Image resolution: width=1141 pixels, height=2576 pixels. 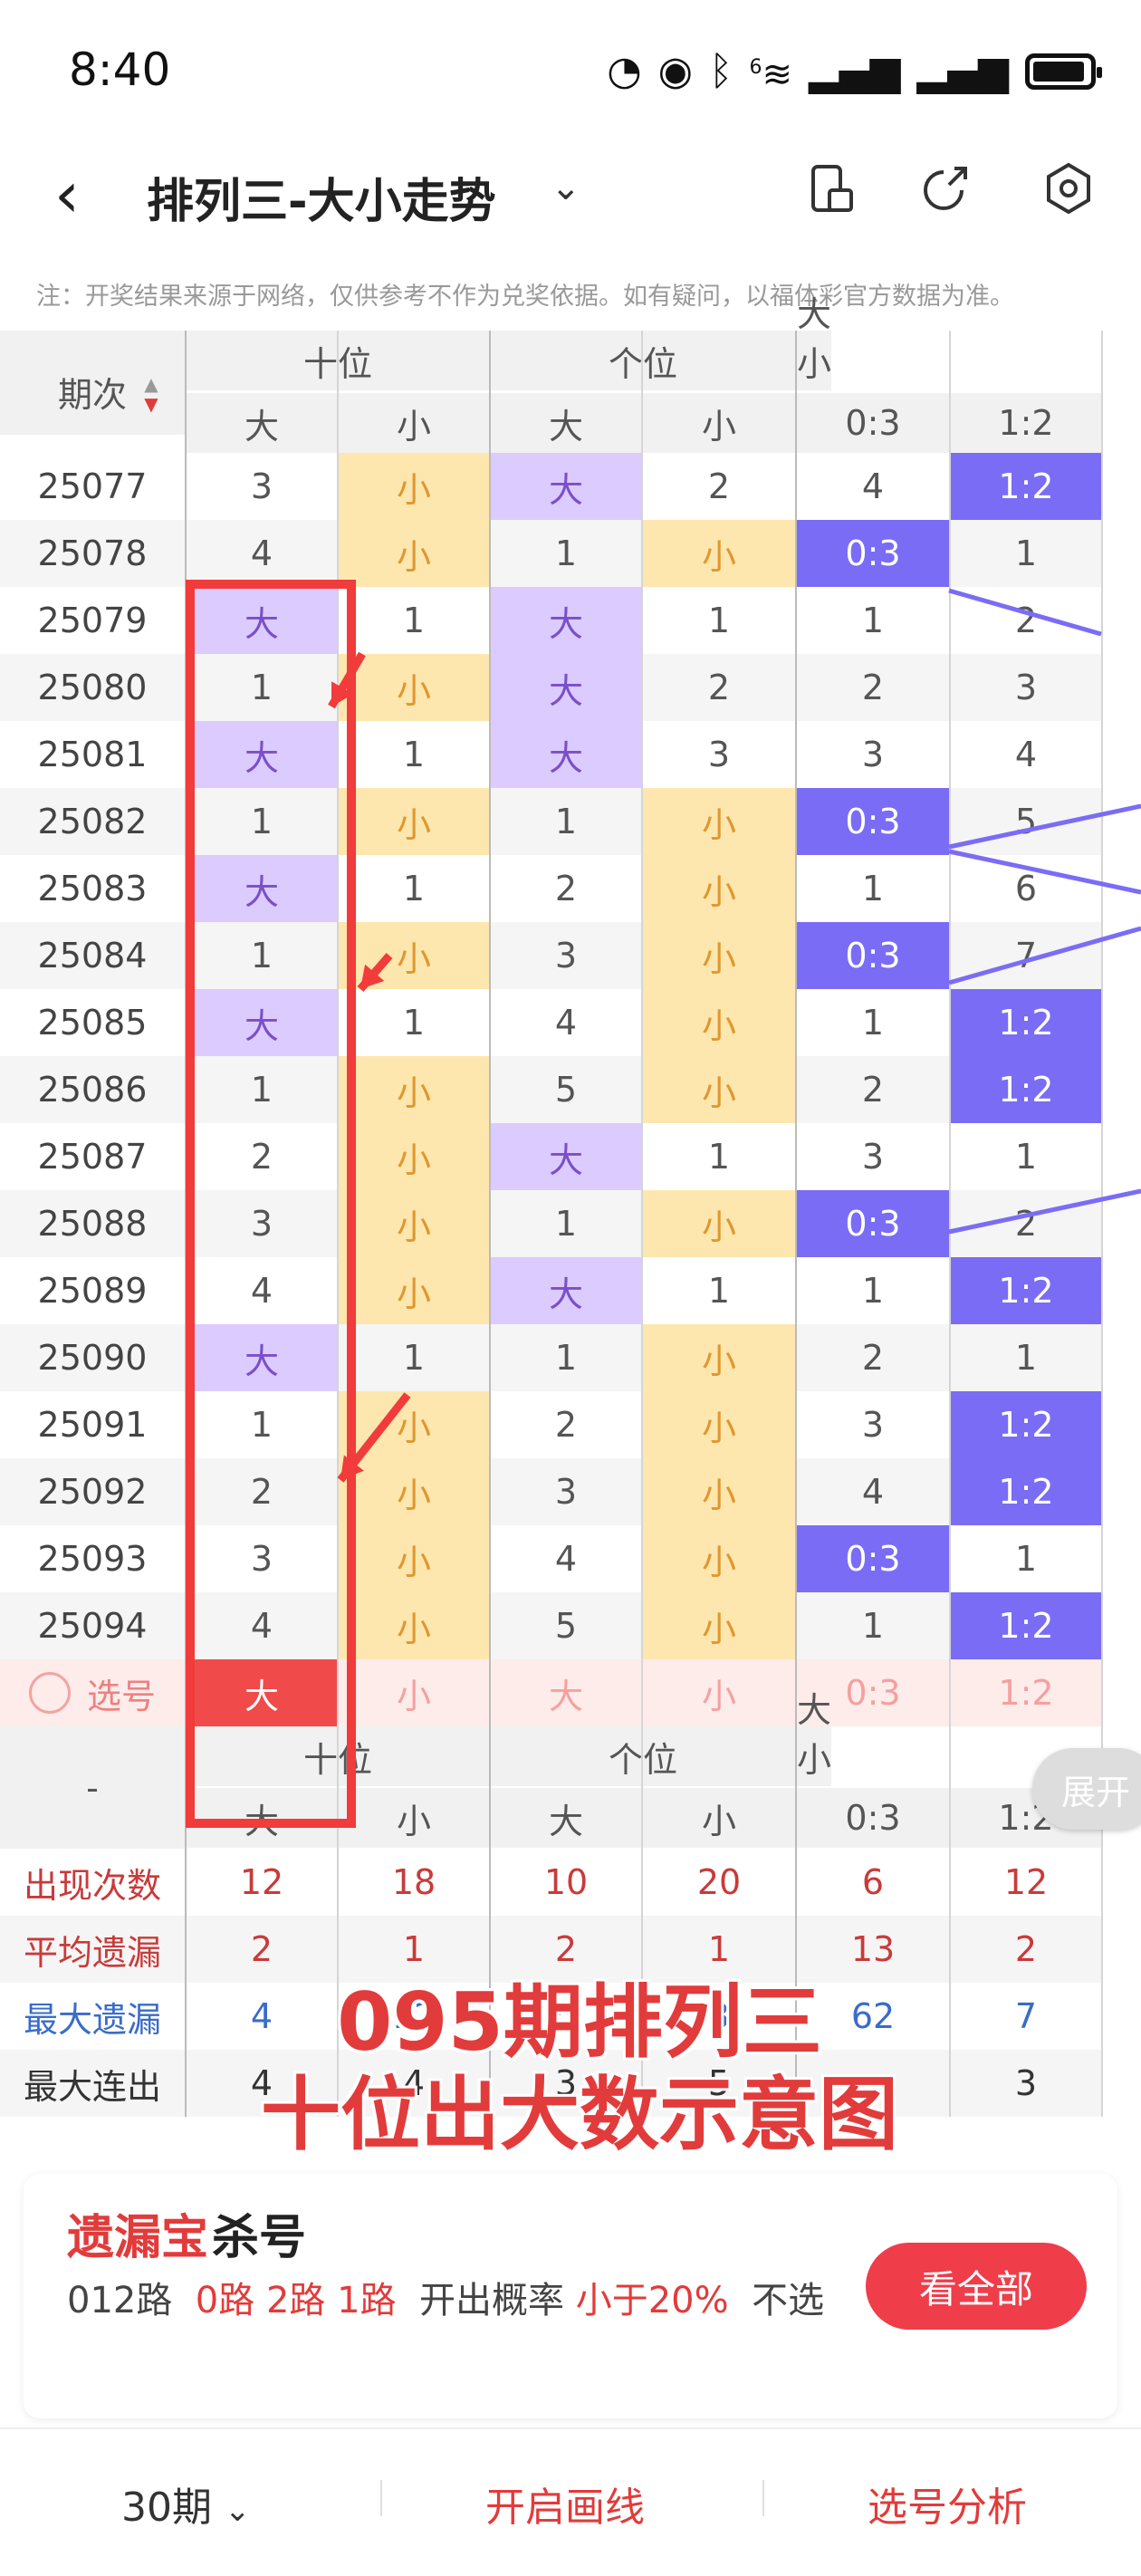 What do you see at coordinates (50, 1693) in the screenshot?
I see `circle-icon` at bounding box center [50, 1693].